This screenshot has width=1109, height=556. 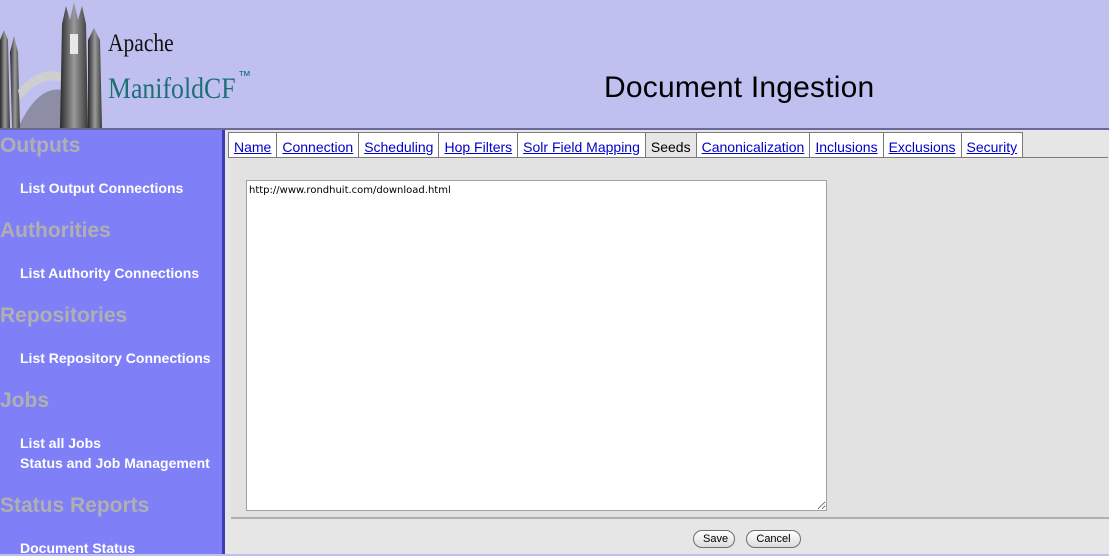 I want to click on nav-link-status-and-job-management: Status and Job Management, so click(x=115, y=463).